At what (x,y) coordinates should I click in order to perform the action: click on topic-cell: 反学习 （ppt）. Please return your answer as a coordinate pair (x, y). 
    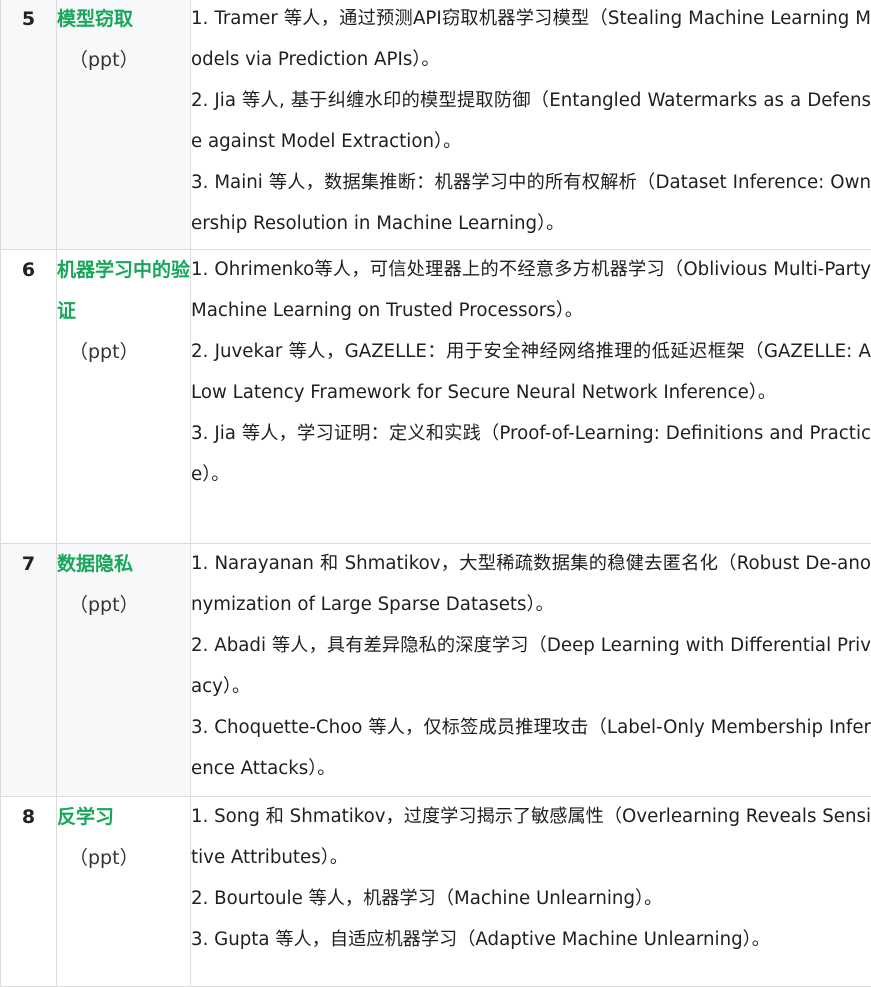
    Looking at the image, I should click on (124, 892).